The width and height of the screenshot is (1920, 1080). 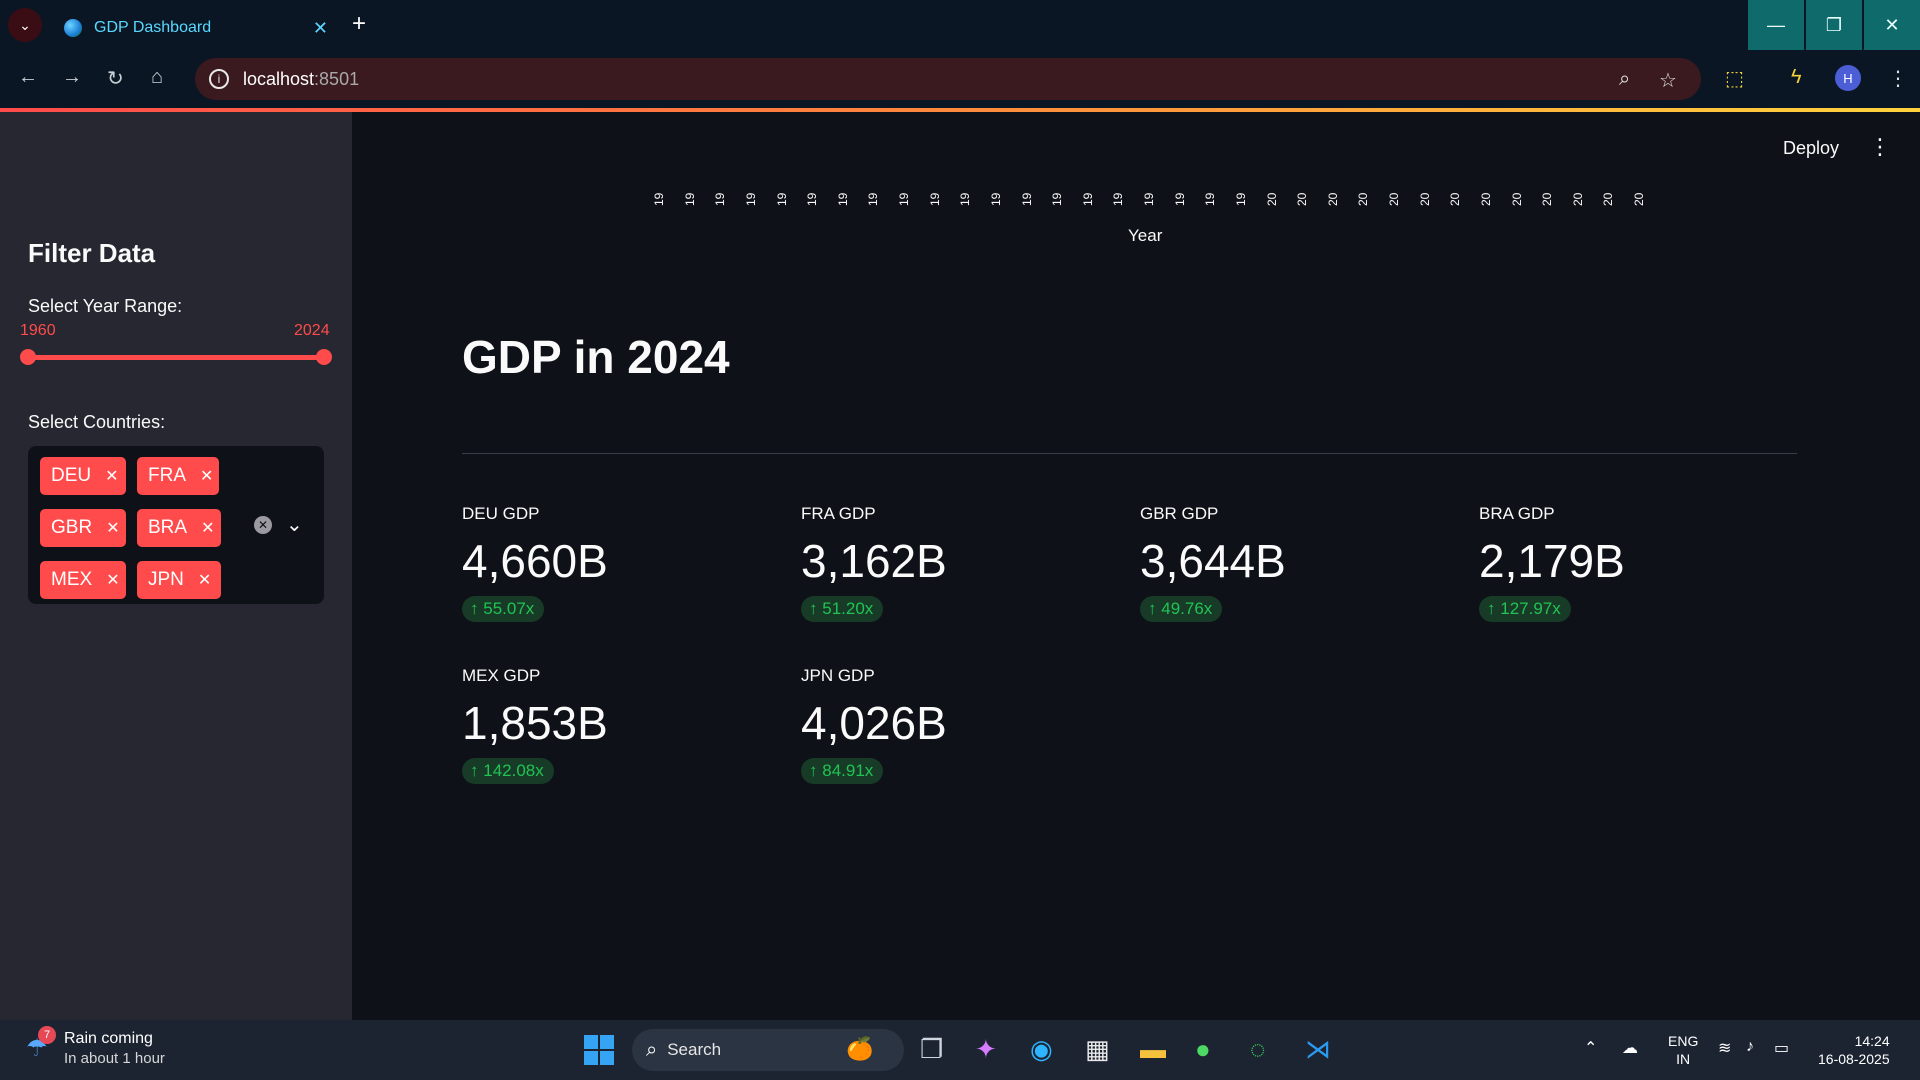 What do you see at coordinates (1630, 1048) in the screenshot?
I see `onedrive-icon: ☁` at bounding box center [1630, 1048].